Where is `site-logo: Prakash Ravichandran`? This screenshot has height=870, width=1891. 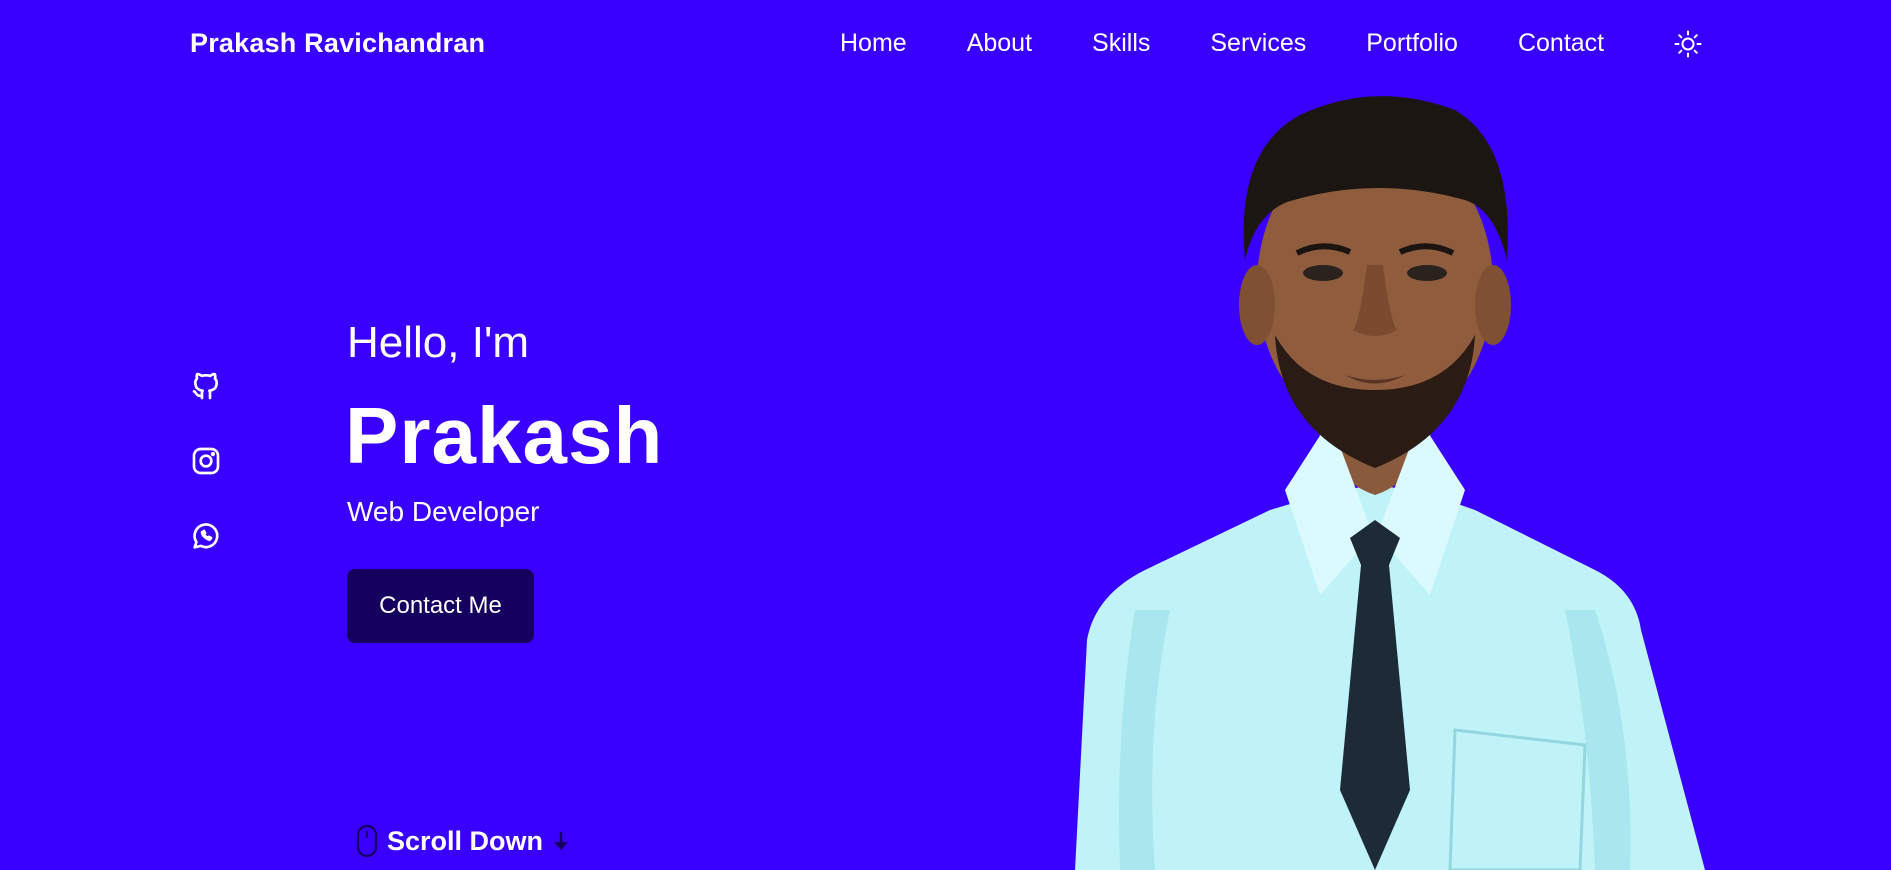 site-logo: Prakash Ravichandran is located at coordinates (337, 43).